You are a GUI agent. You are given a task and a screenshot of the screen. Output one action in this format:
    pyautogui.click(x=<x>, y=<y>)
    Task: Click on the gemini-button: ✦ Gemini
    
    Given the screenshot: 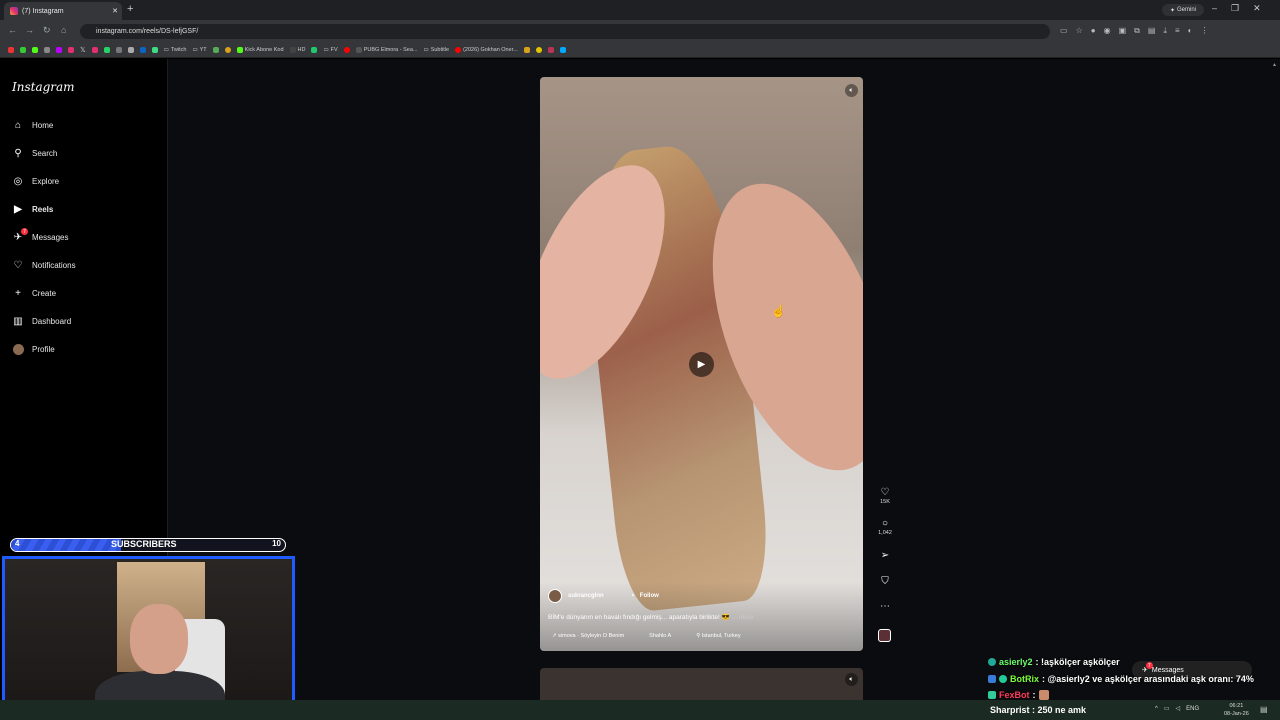 What is the action you would take?
    pyautogui.click(x=1183, y=10)
    